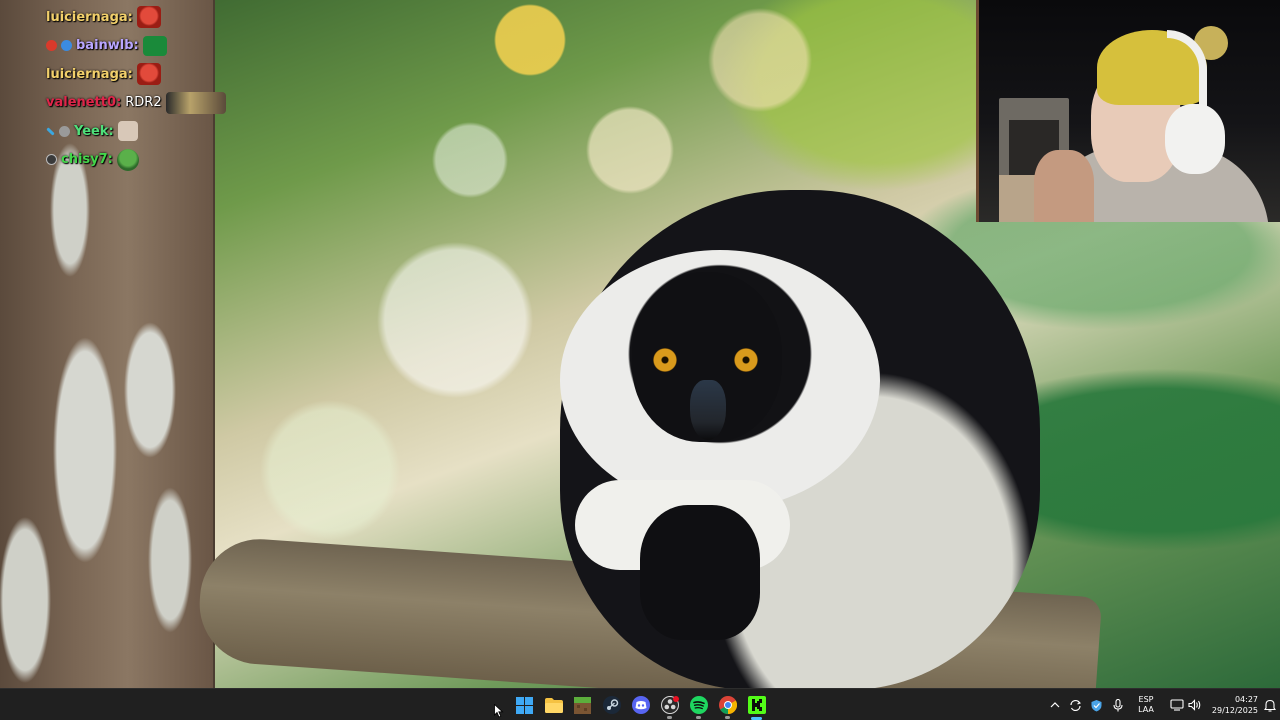  I want to click on network-icon, so click(1177, 705).